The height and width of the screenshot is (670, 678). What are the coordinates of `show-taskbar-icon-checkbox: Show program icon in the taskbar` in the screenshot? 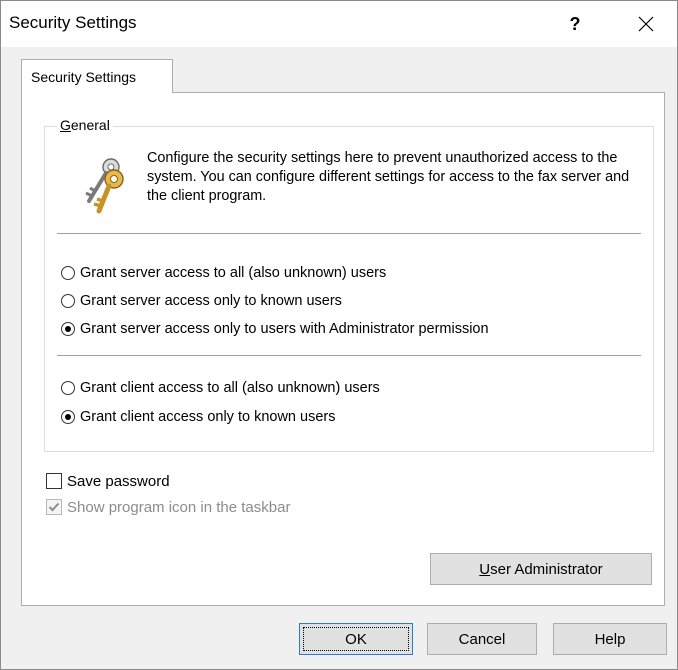 It's located at (168, 507).